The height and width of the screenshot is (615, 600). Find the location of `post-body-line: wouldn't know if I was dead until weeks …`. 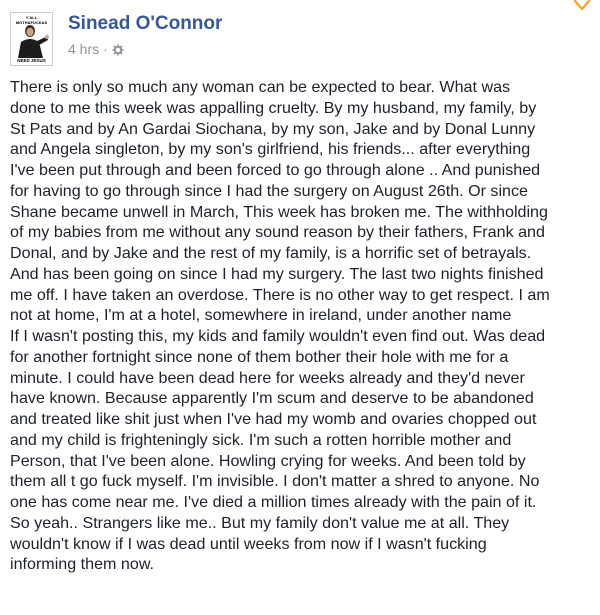

post-body-line: wouldn't know if I was dead until weeks … is located at coordinates (248, 543).